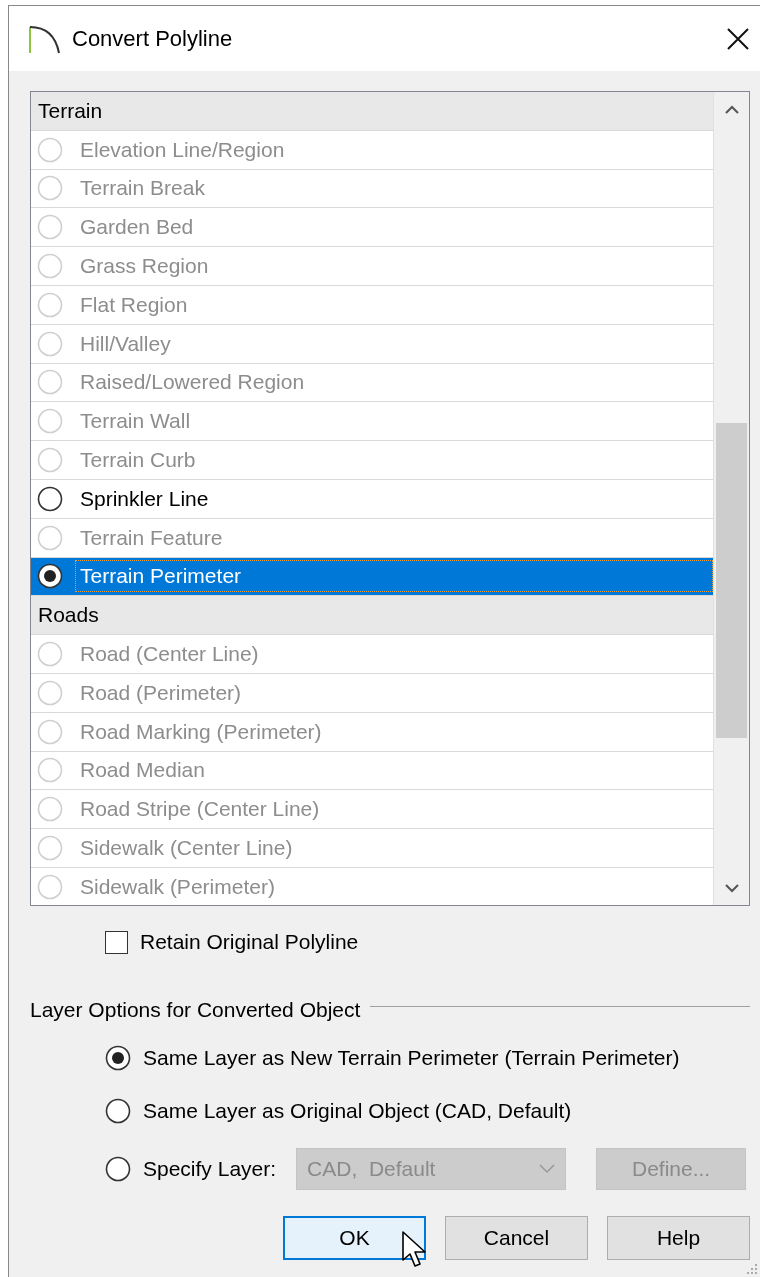  Describe the element at coordinates (731, 109) in the screenshot. I see `scroll-up-icon` at that location.